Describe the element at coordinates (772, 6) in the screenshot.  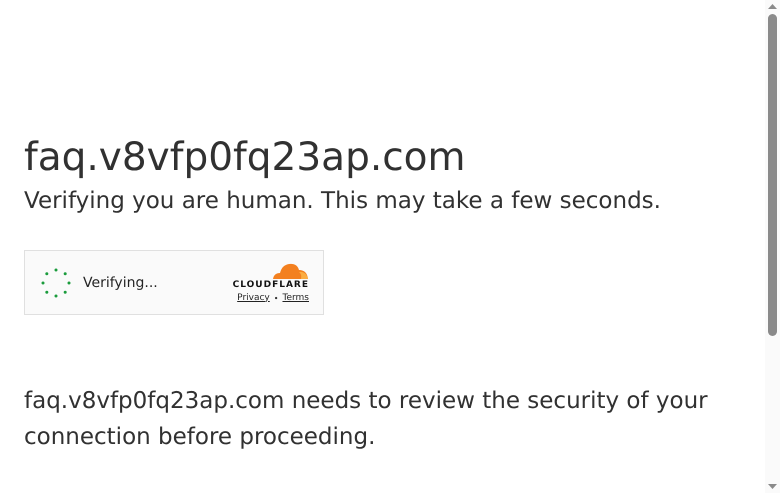
I see `scroll-up-icon` at that location.